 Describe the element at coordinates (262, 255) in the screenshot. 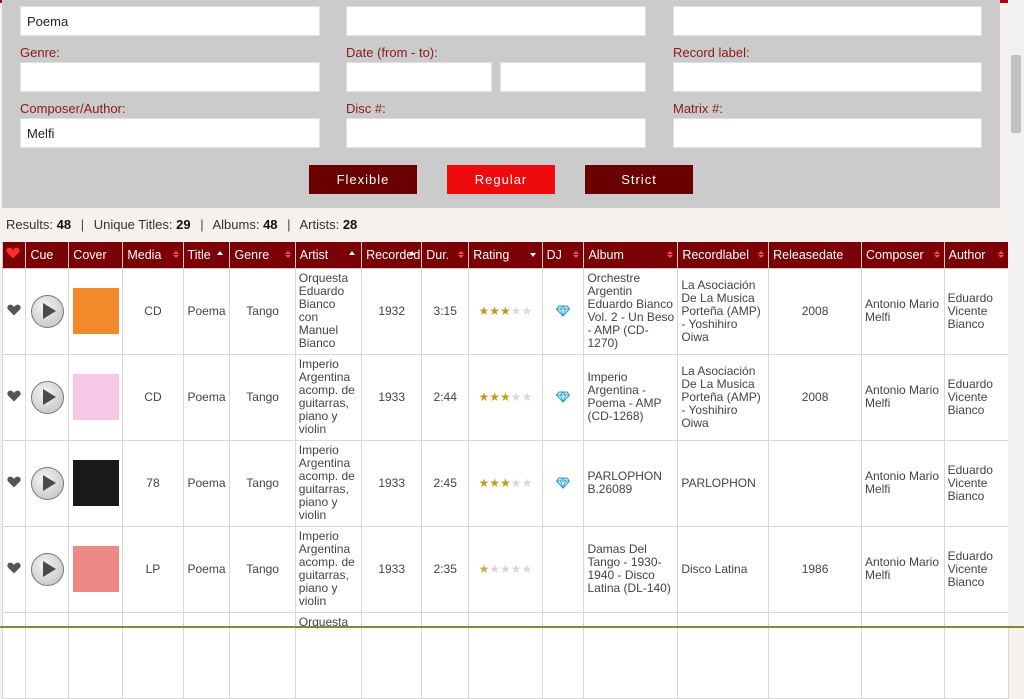

I see `column-header-genre: Genre` at that location.